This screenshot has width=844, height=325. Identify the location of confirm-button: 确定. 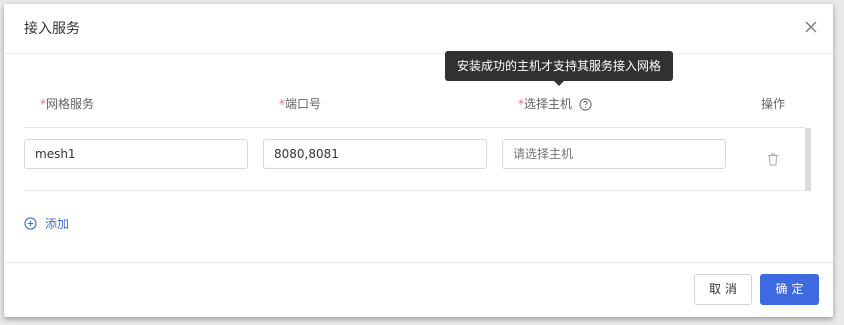
(789, 289).